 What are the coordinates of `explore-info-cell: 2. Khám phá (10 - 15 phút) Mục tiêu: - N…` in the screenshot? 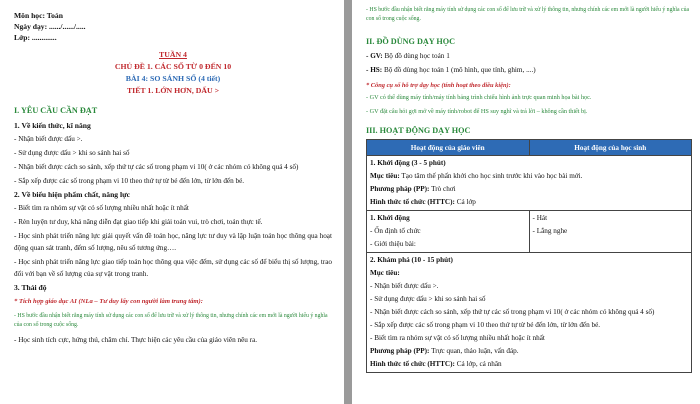 It's located at (529, 312).